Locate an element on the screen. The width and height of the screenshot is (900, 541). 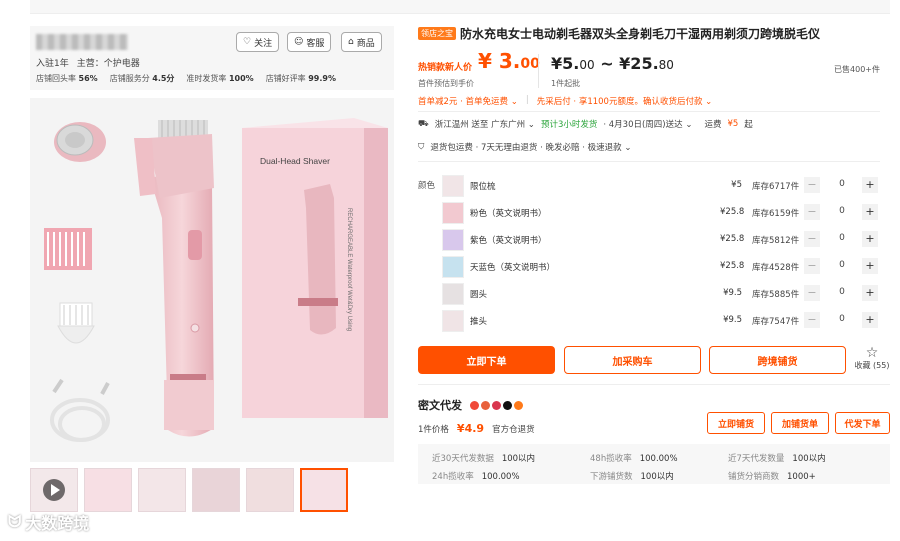
shield-icon: ⛉ is located at coordinates (421, 147).